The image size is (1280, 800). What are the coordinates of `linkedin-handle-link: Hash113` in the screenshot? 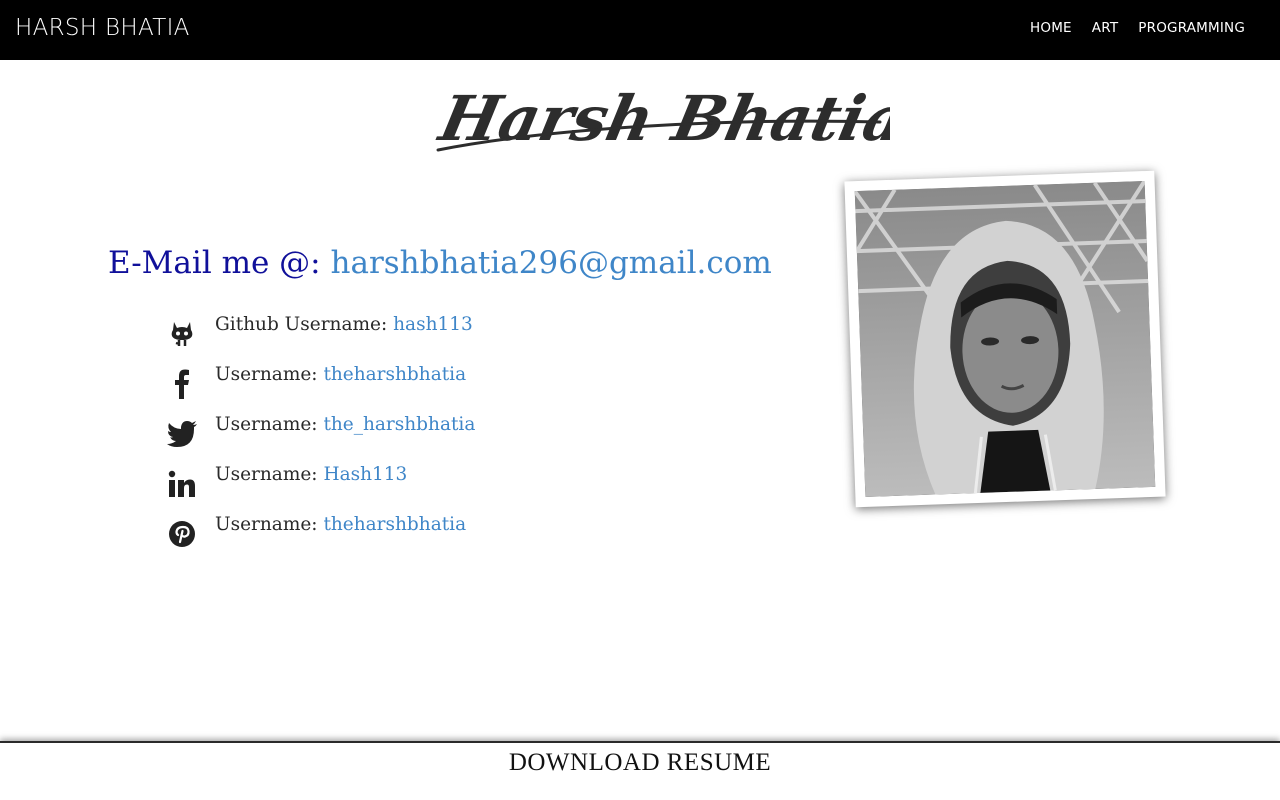 It's located at (365, 474).